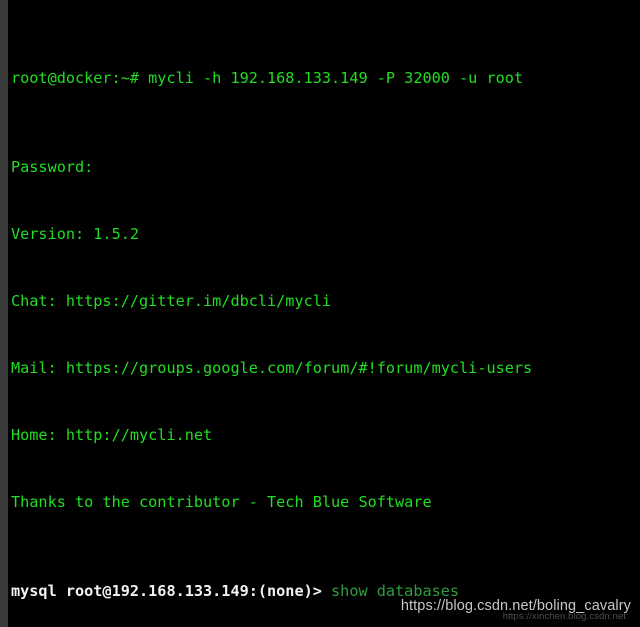 Image resolution: width=640 pixels, height=627 pixels. I want to click on terminal-left-gutter, so click(4, 313).